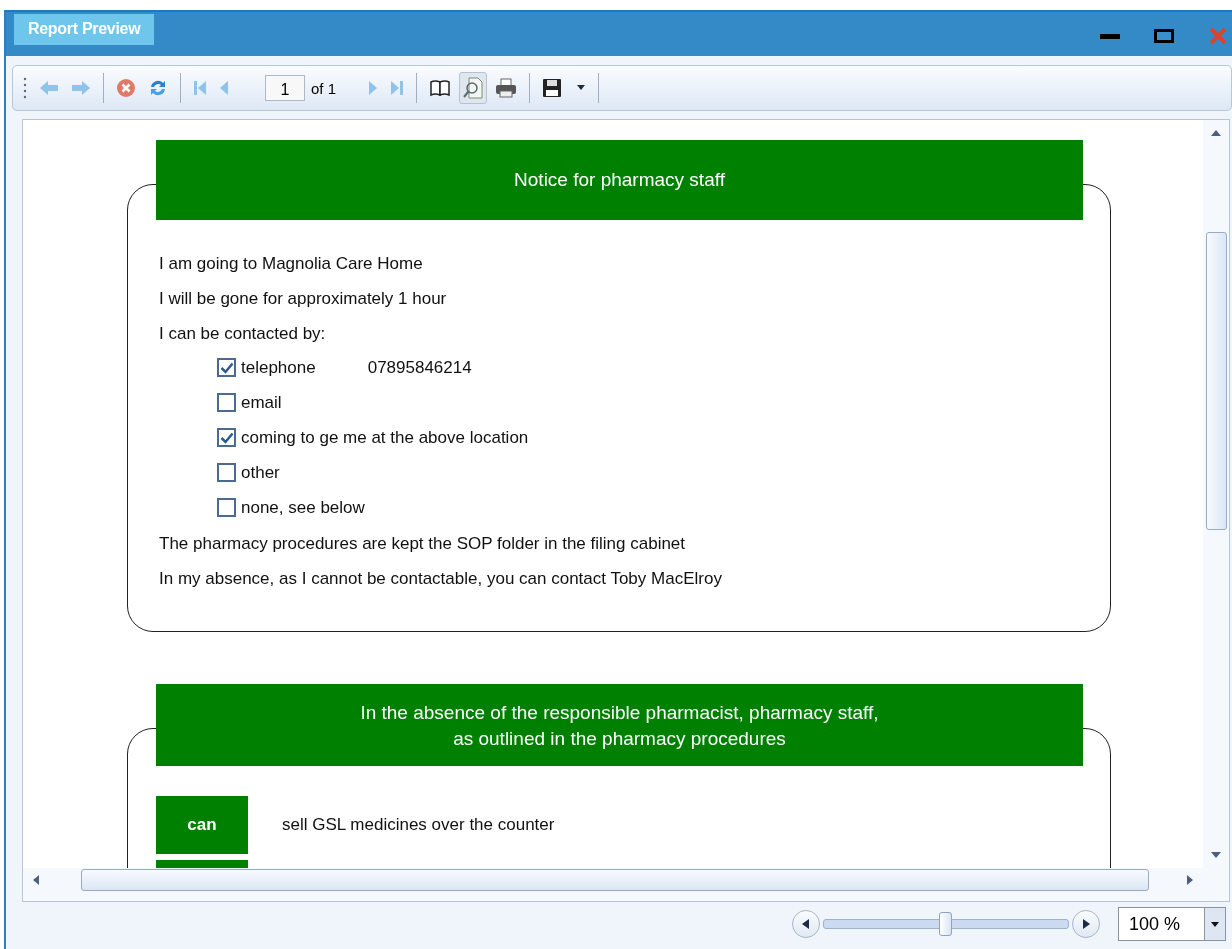 The image size is (1232, 949). What do you see at coordinates (260, 473) in the screenshot?
I see `option-label: other` at bounding box center [260, 473].